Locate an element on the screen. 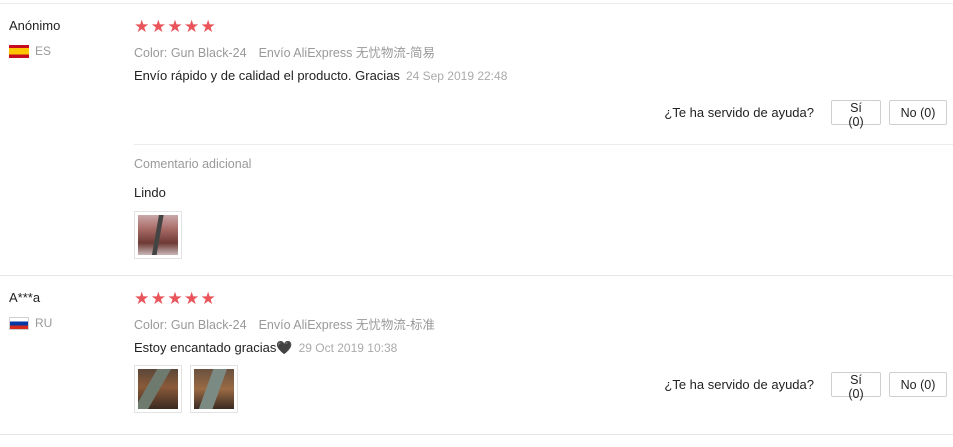  divider is located at coordinates (543, 144).